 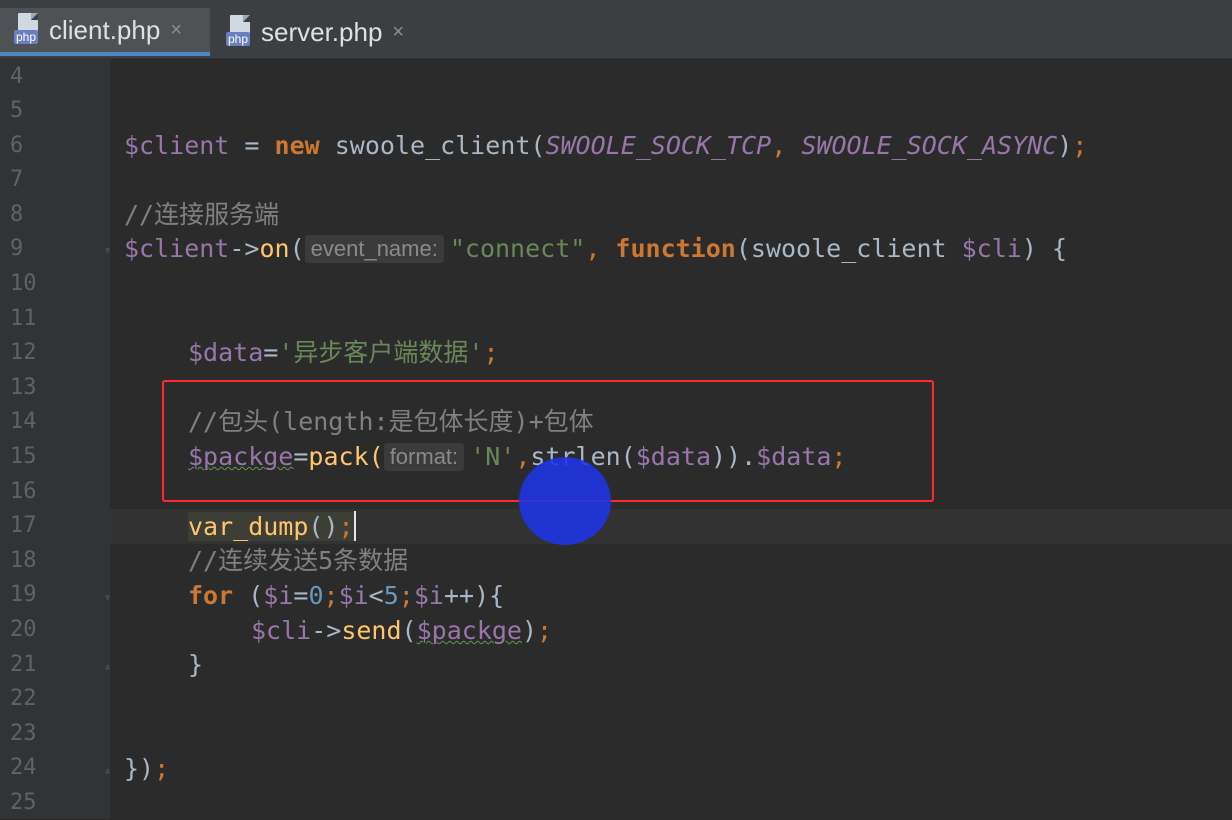 I want to click on line-number: 4, so click(x=17, y=76).